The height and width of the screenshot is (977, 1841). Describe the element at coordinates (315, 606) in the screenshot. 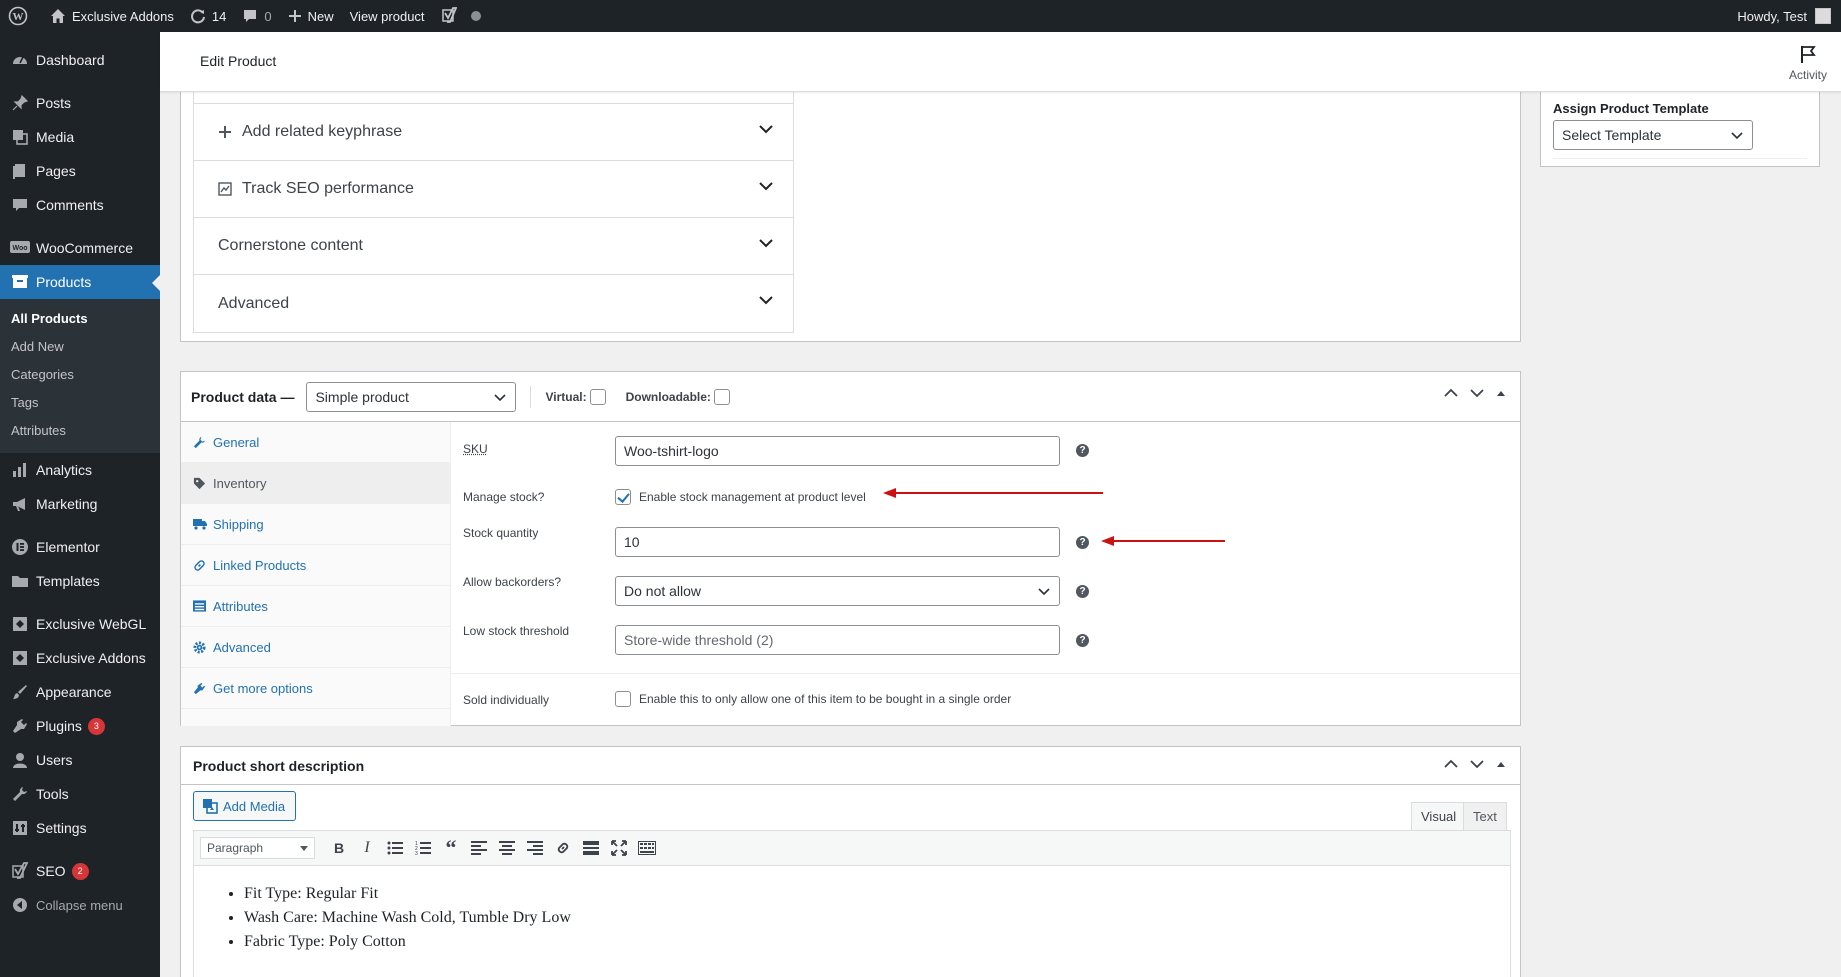

I see `tab-attributes: Attributes` at that location.